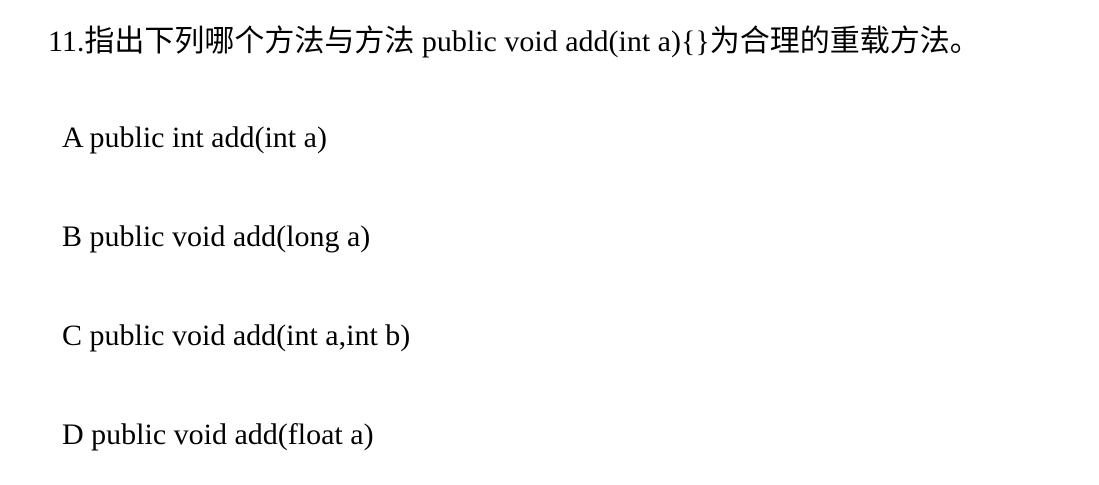 This screenshot has height=485, width=1099. What do you see at coordinates (216, 236) in the screenshot?
I see `option-b: B public void add(long a)` at bounding box center [216, 236].